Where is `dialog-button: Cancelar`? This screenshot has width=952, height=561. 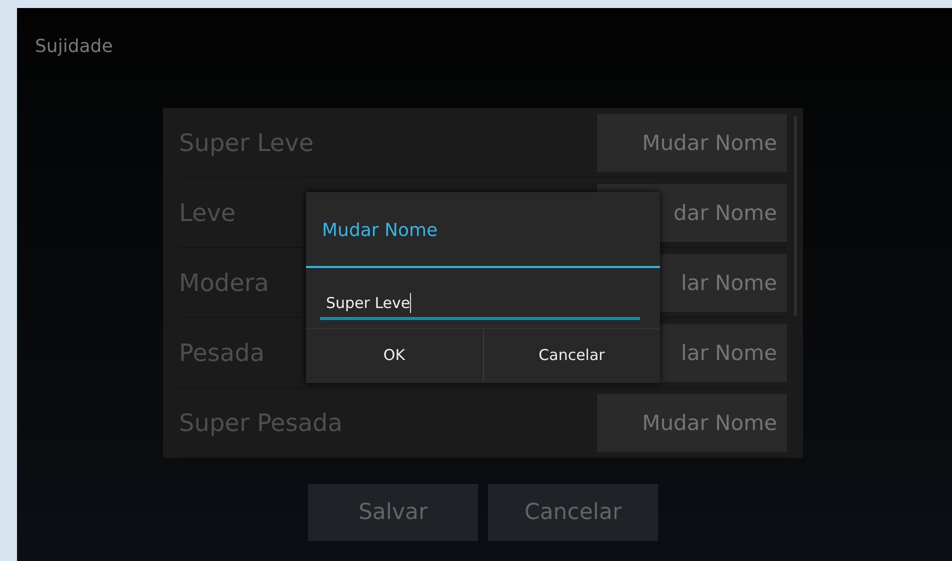
dialog-button: Cancelar is located at coordinates (571, 355).